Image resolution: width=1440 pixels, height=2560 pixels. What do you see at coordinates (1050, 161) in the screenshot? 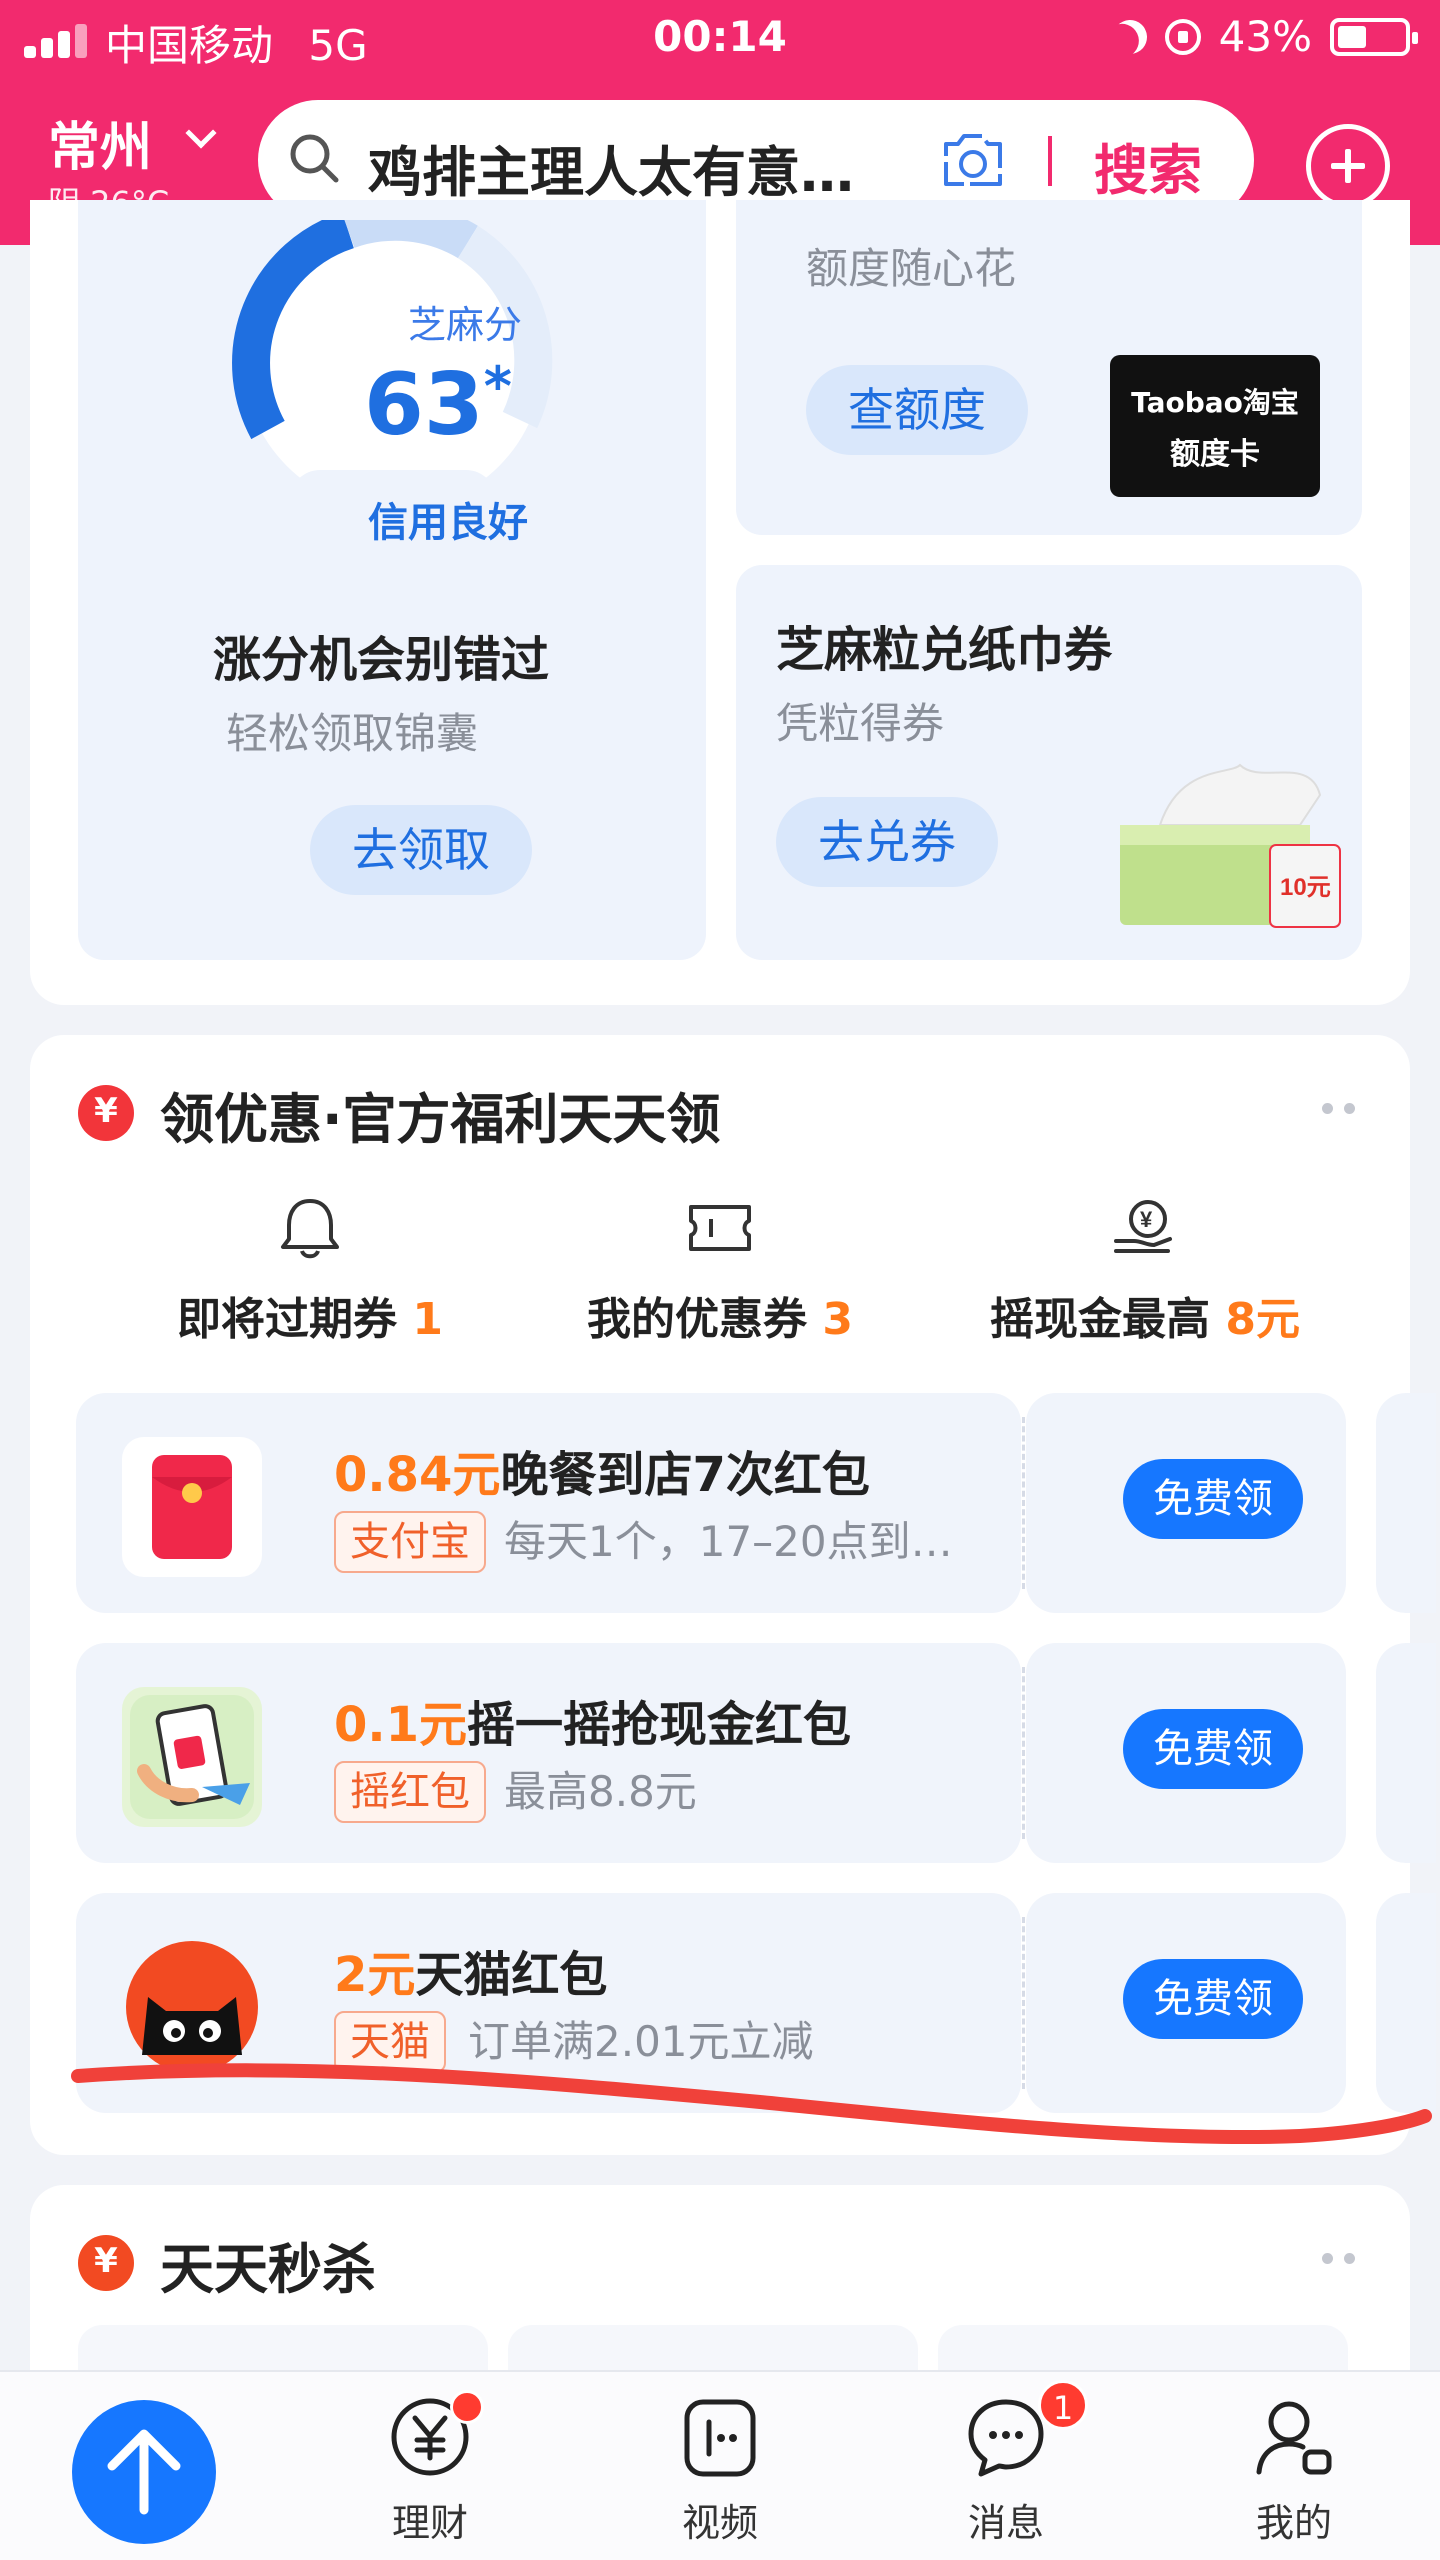
I see `search-divider` at bounding box center [1050, 161].